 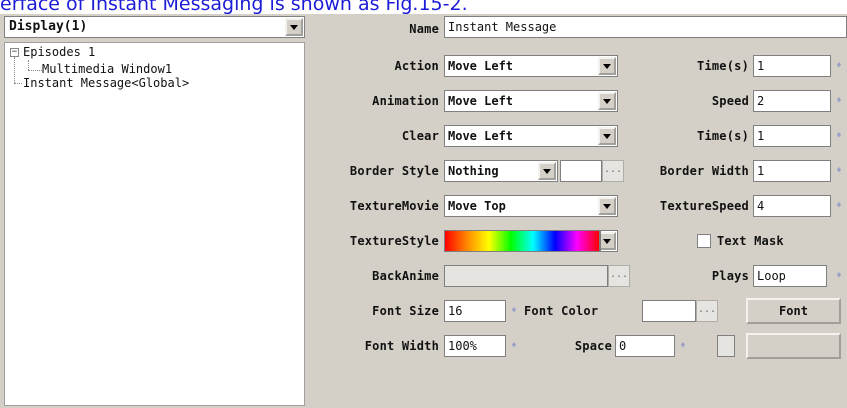 What do you see at coordinates (531, 206) in the screenshot?
I see `texture-movie-select: Move Top` at bounding box center [531, 206].